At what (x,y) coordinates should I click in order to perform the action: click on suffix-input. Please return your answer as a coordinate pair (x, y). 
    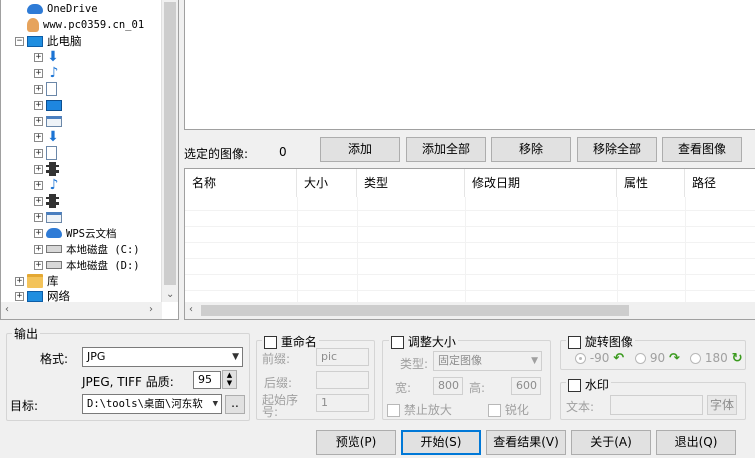
    Looking at the image, I should click on (342, 380).